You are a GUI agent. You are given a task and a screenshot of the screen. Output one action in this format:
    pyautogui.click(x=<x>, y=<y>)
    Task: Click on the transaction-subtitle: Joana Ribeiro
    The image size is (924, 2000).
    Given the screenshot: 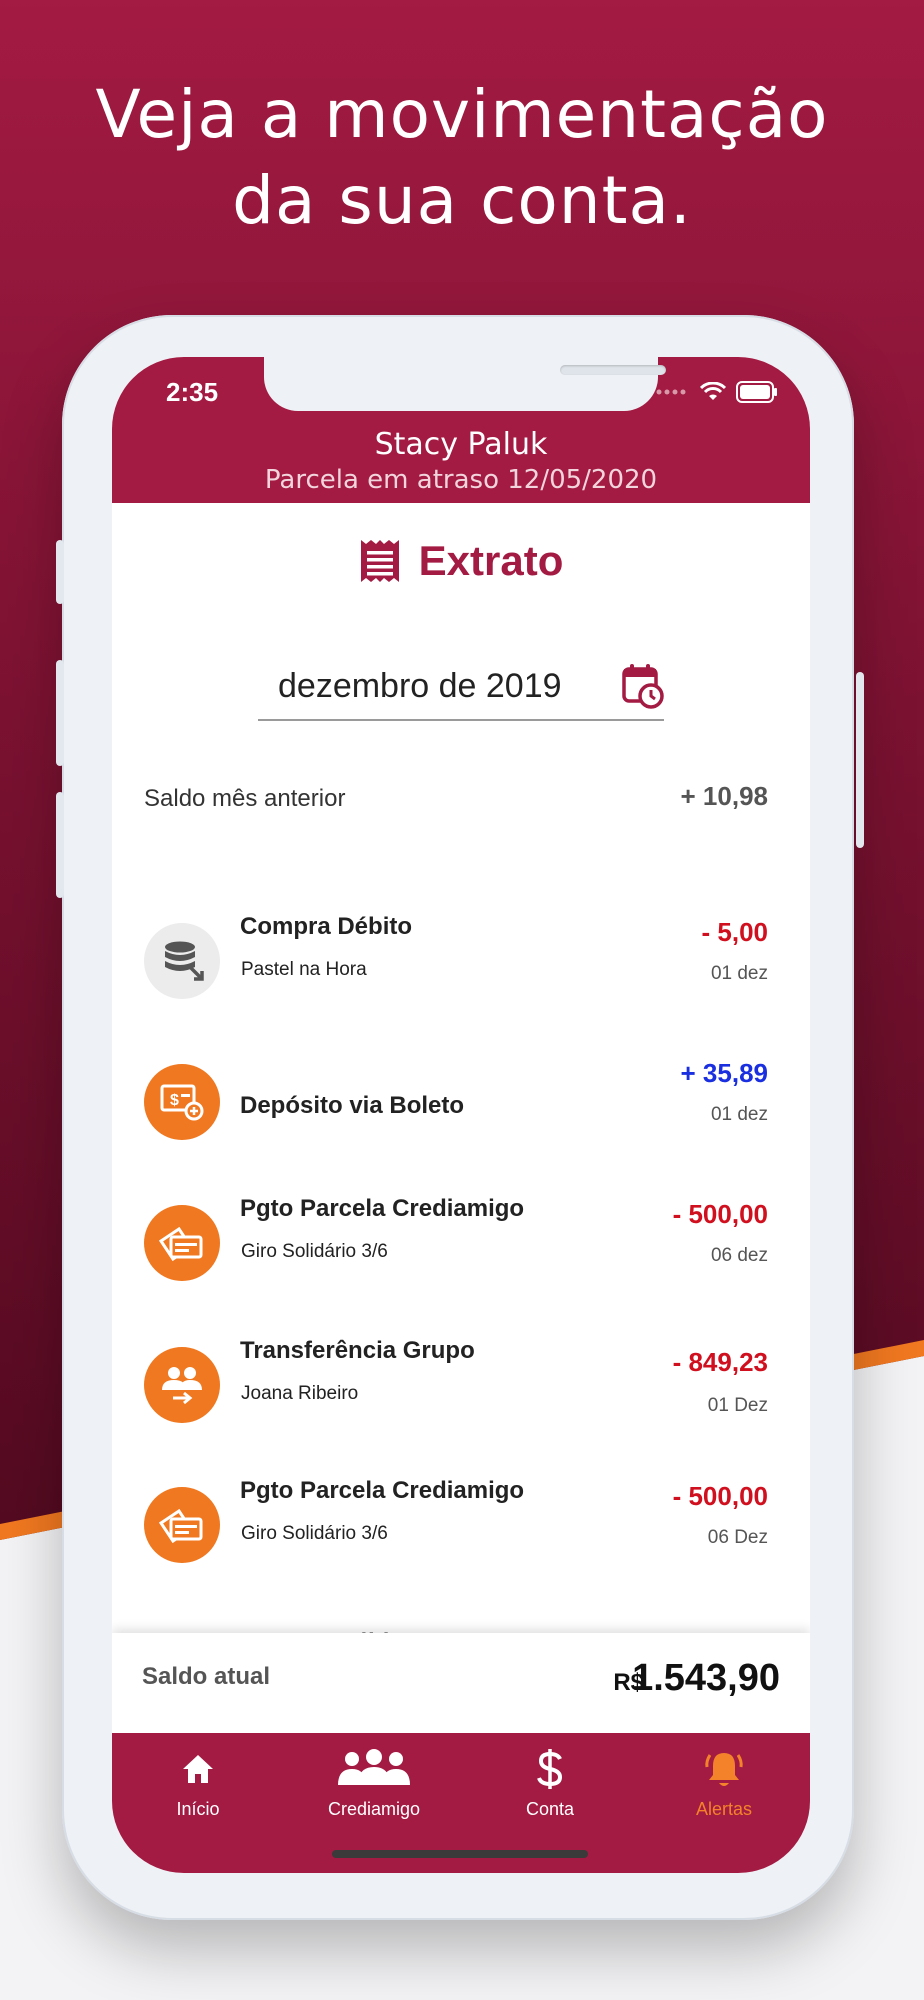 What is the action you would take?
    pyautogui.click(x=300, y=1393)
    